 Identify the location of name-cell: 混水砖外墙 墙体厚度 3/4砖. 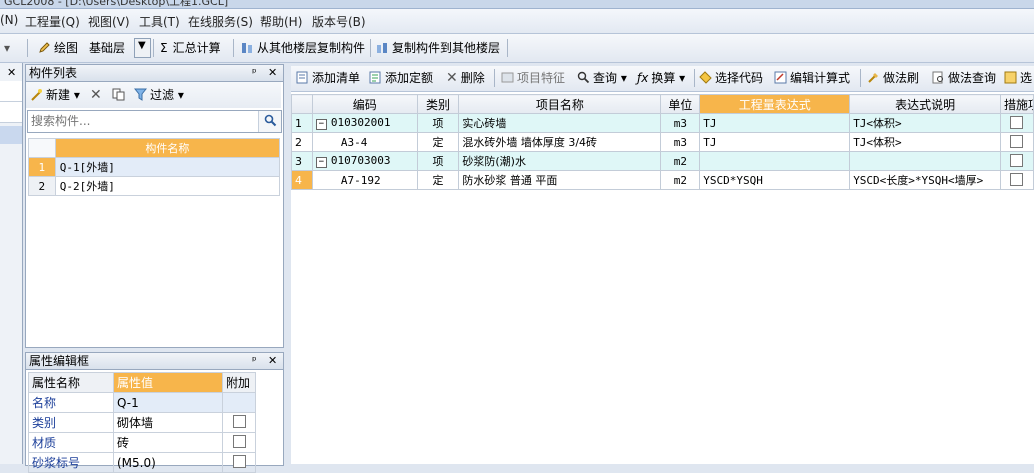
(560, 142).